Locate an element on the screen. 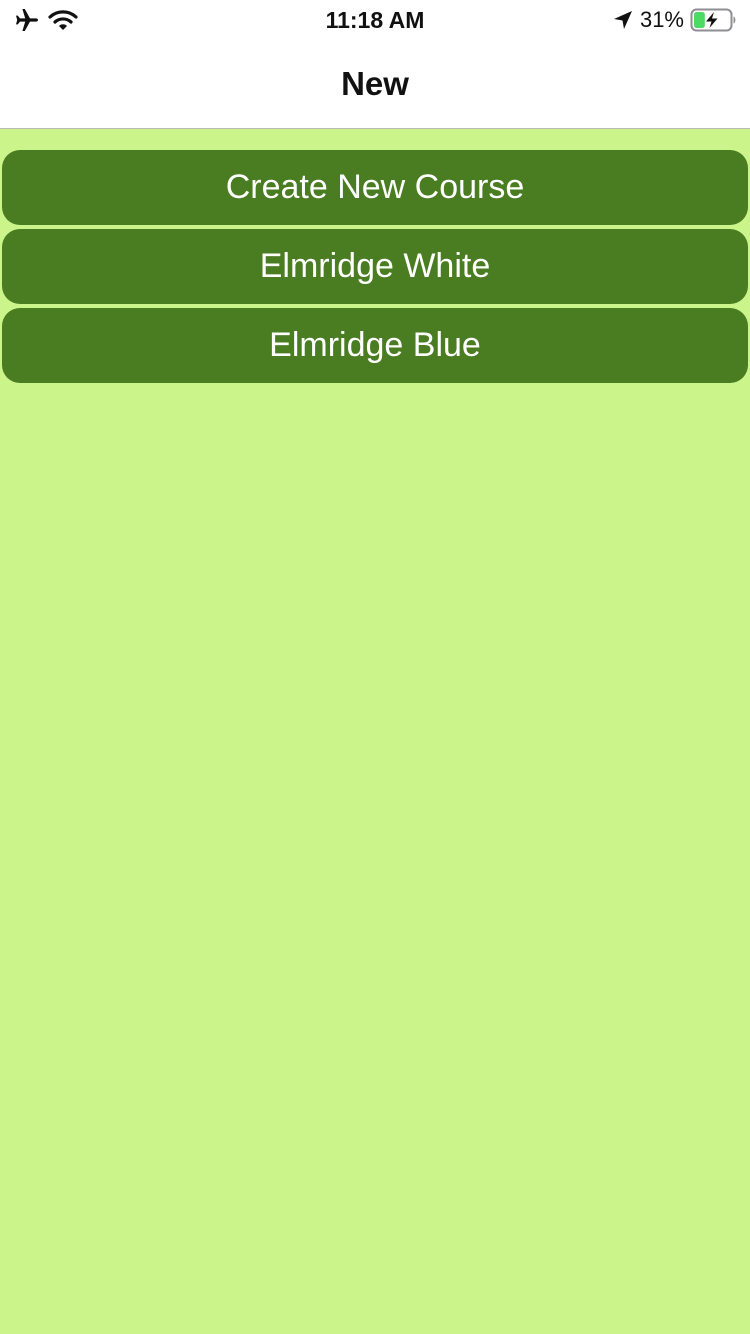 The width and height of the screenshot is (750, 1334). top-bar: 11:18 AM 31% New is located at coordinates (375, 64).